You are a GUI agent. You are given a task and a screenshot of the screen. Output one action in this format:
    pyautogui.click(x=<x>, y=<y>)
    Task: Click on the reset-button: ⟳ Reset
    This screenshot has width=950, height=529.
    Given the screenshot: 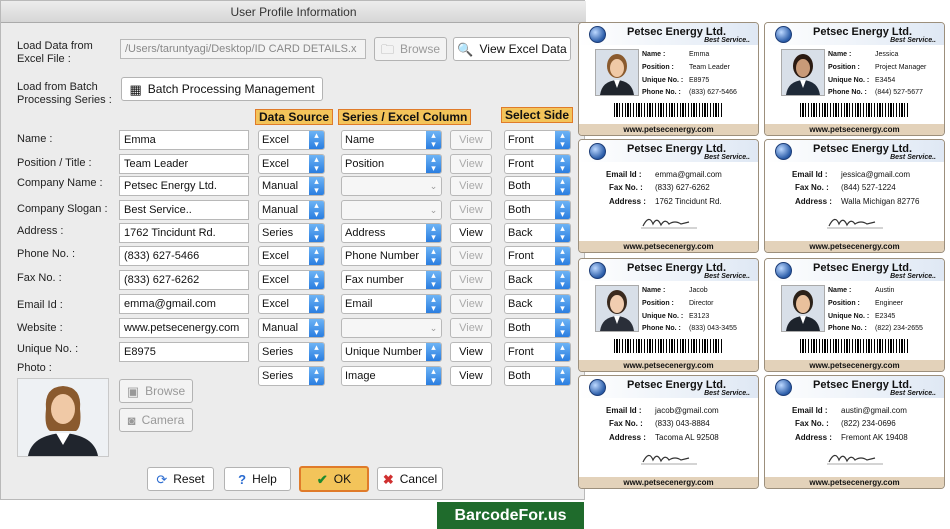 What is the action you would take?
    pyautogui.click(x=180, y=479)
    